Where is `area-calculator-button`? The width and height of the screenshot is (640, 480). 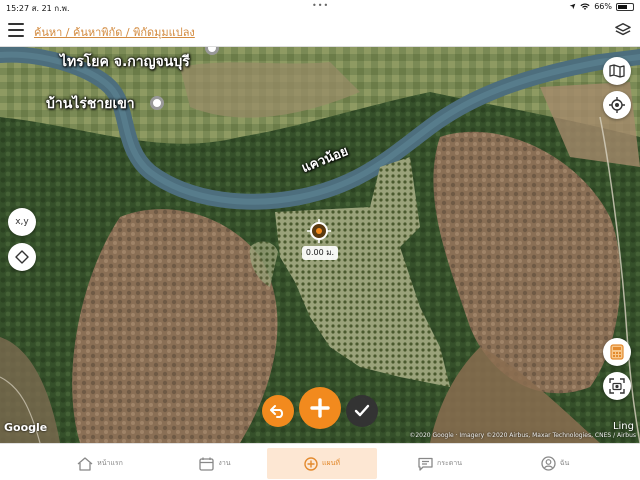 area-calculator-button is located at coordinates (617, 352).